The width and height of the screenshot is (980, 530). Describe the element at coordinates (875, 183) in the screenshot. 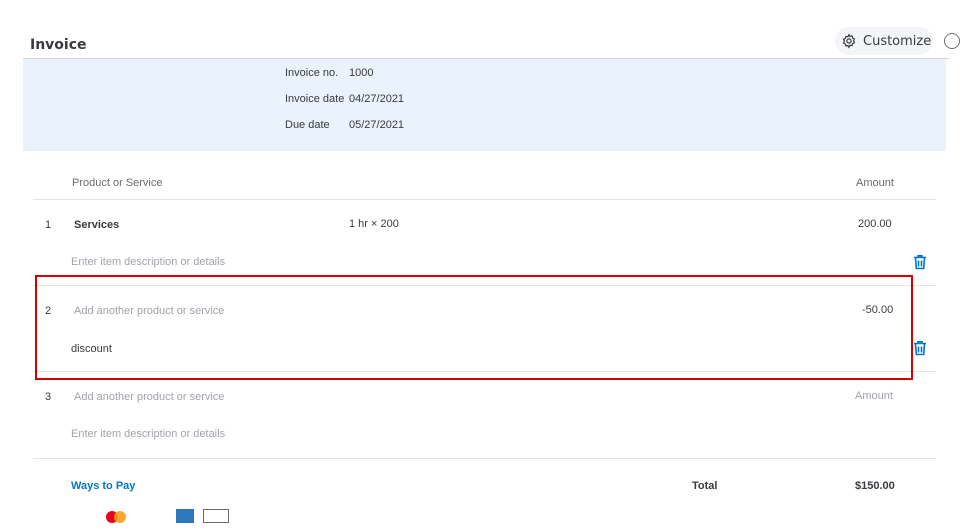

I see `column-header-amount: Amount` at that location.